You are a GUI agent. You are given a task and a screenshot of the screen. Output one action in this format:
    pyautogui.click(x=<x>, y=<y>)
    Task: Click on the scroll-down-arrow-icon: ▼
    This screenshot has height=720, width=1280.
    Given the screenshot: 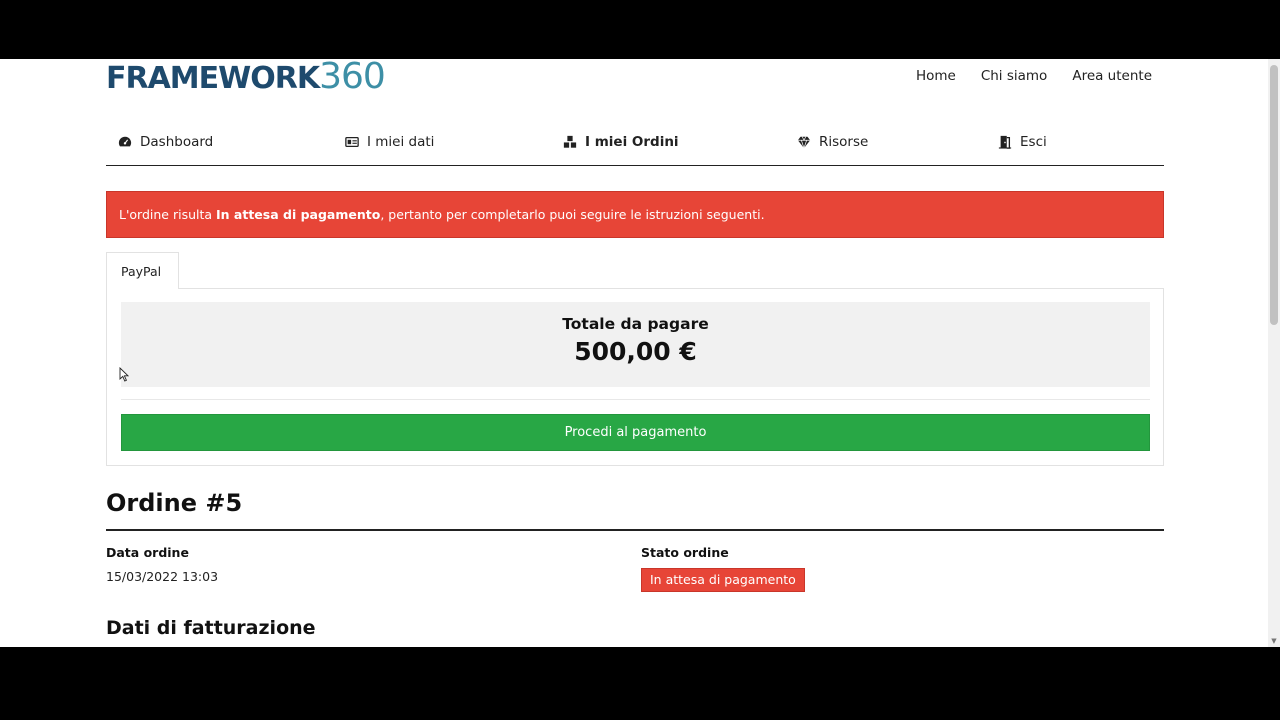 What is the action you would take?
    pyautogui.click(x=1274, y=641)
    